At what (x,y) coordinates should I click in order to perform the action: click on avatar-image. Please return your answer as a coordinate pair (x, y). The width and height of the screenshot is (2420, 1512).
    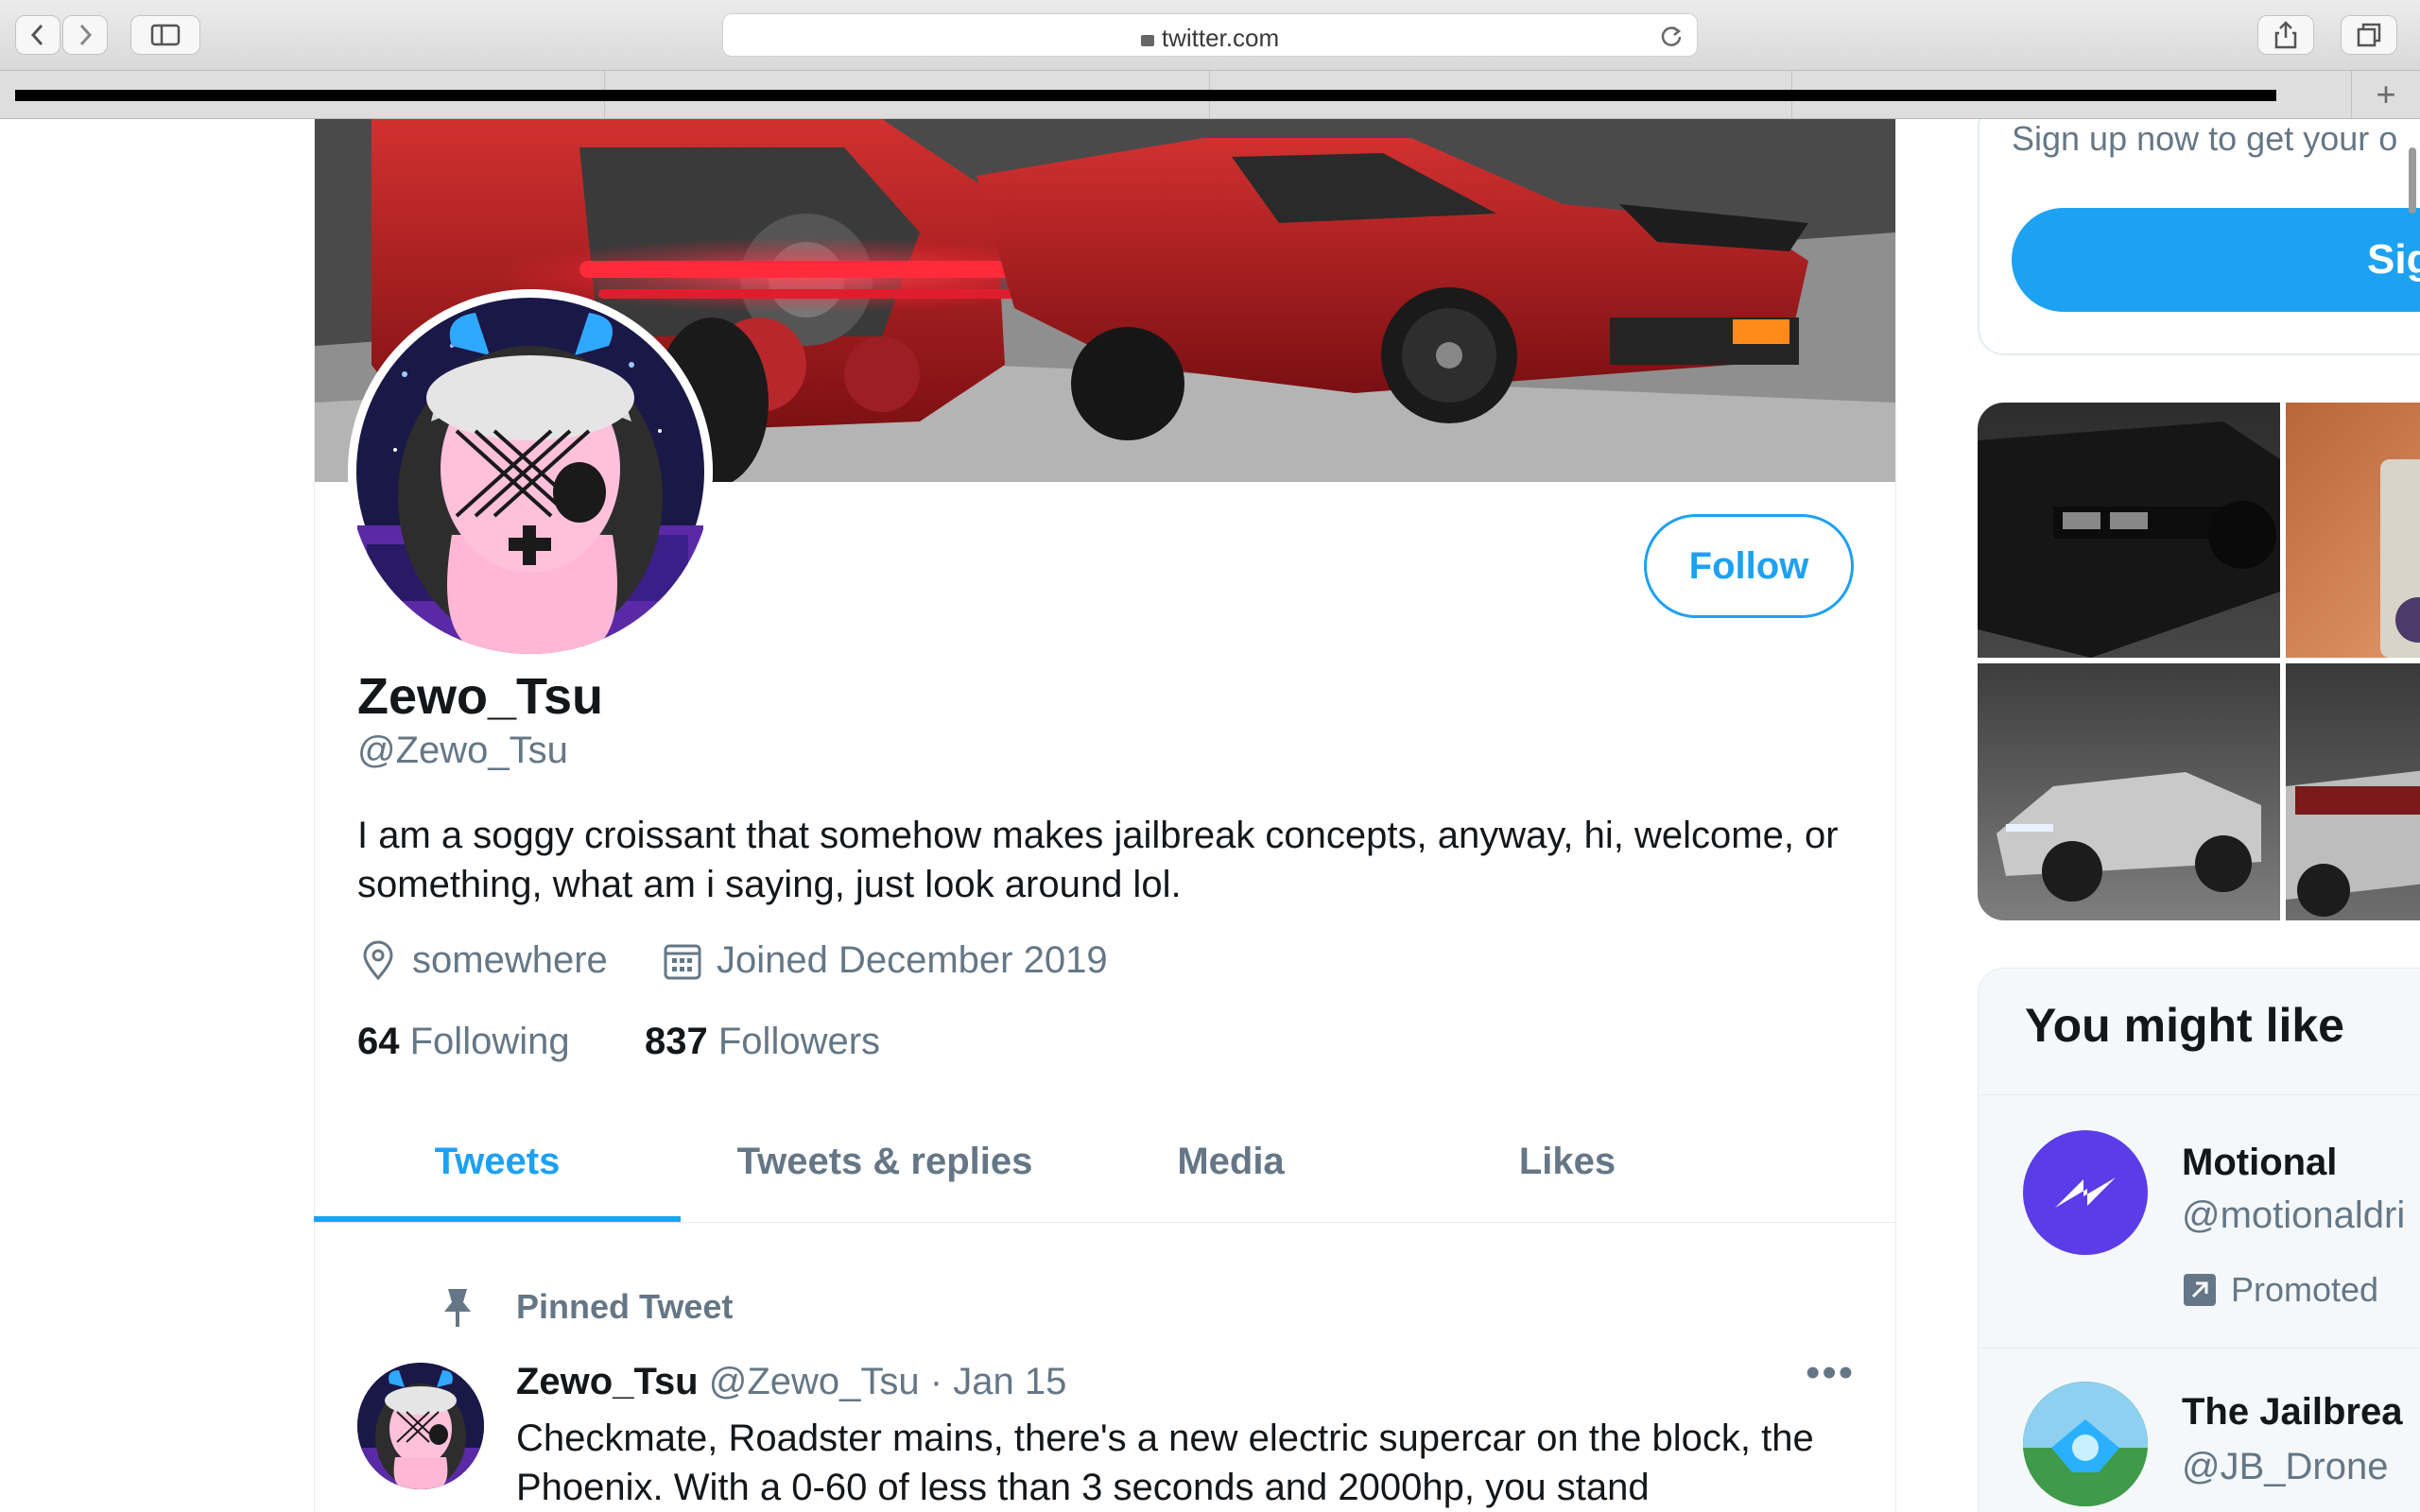
    Looking at the image, I should click on (530, 471).